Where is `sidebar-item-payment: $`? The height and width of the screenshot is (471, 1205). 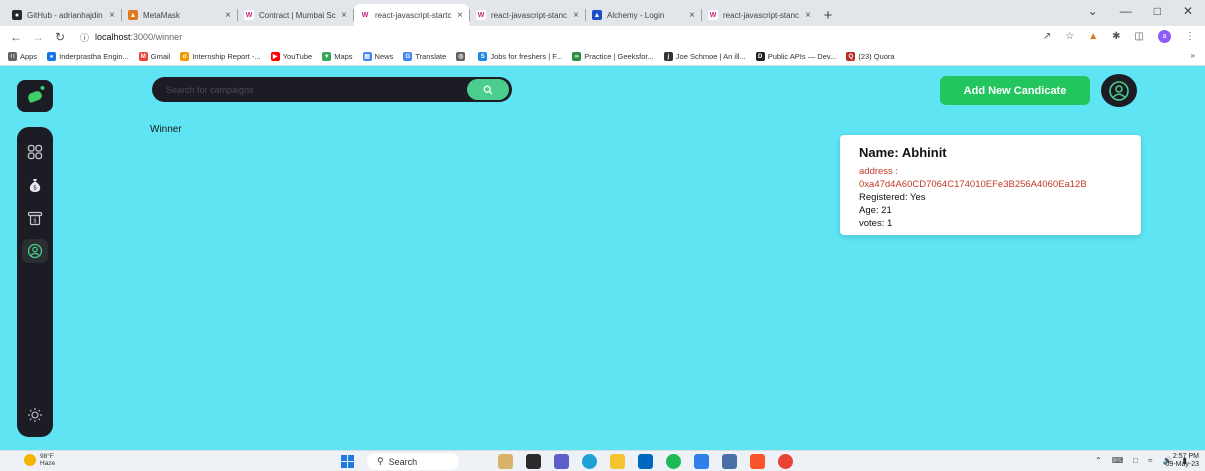
sidebar-item-payment: $ is located at coordinates (35, 218).